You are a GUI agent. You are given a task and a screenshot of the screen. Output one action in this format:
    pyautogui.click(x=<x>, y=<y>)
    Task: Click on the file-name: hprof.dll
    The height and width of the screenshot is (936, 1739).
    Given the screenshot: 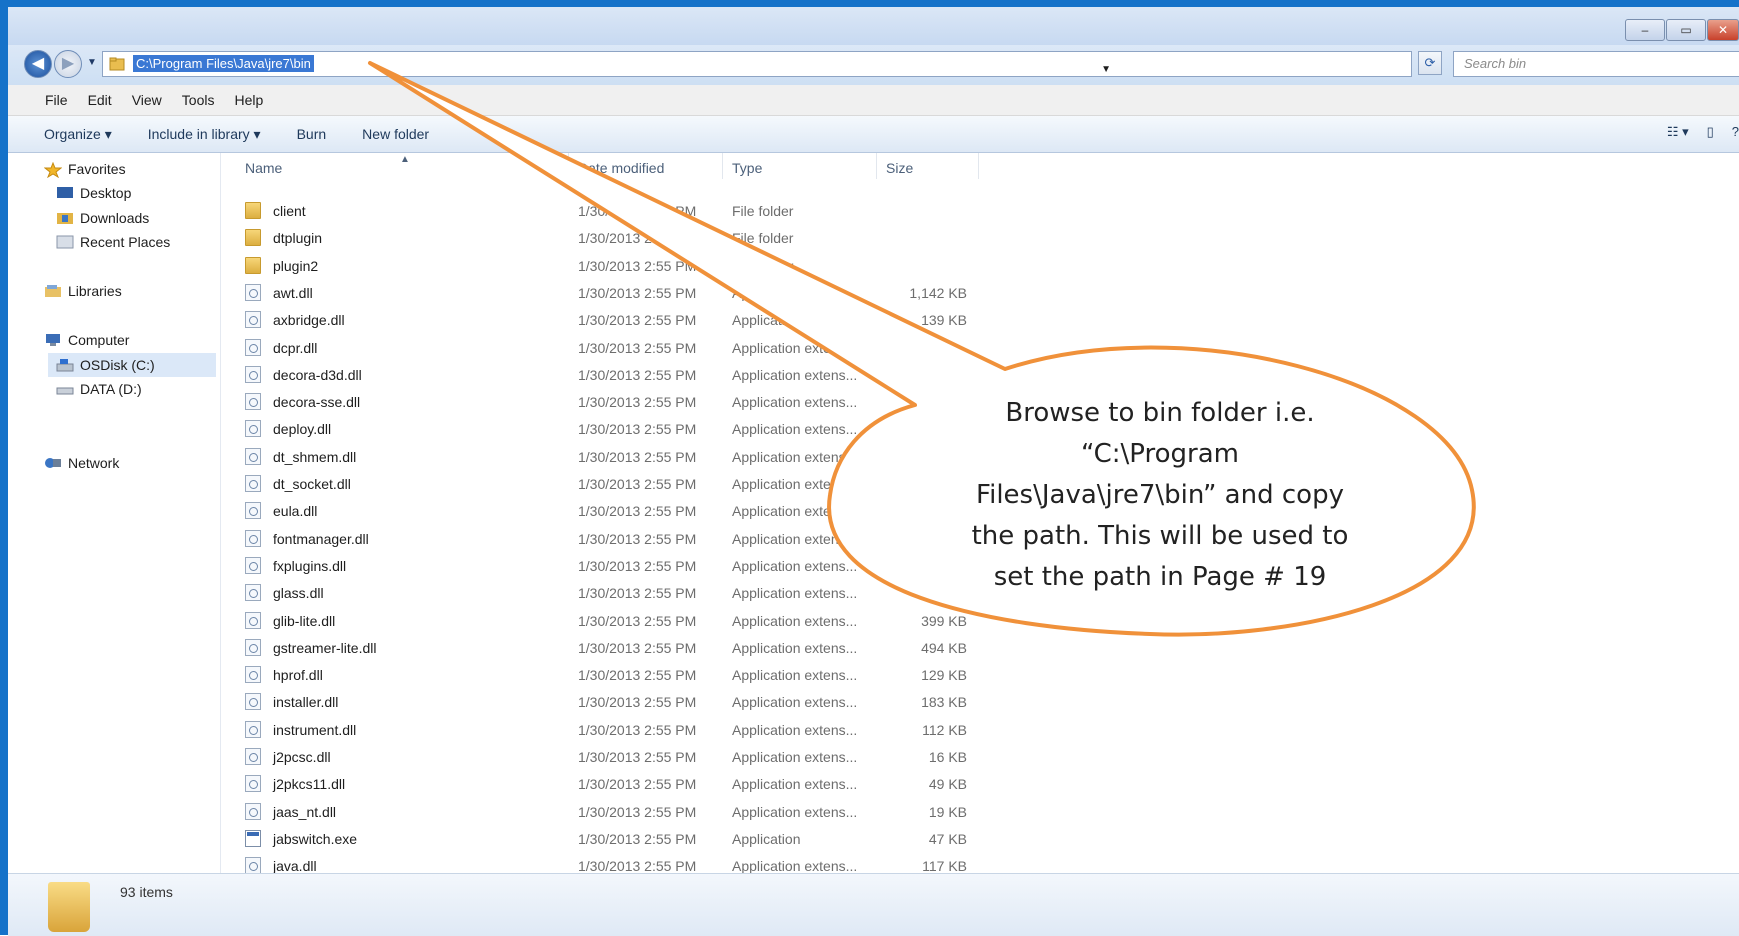 What is the action you would take?
    pyautogui.click(x=298, y=675)
    